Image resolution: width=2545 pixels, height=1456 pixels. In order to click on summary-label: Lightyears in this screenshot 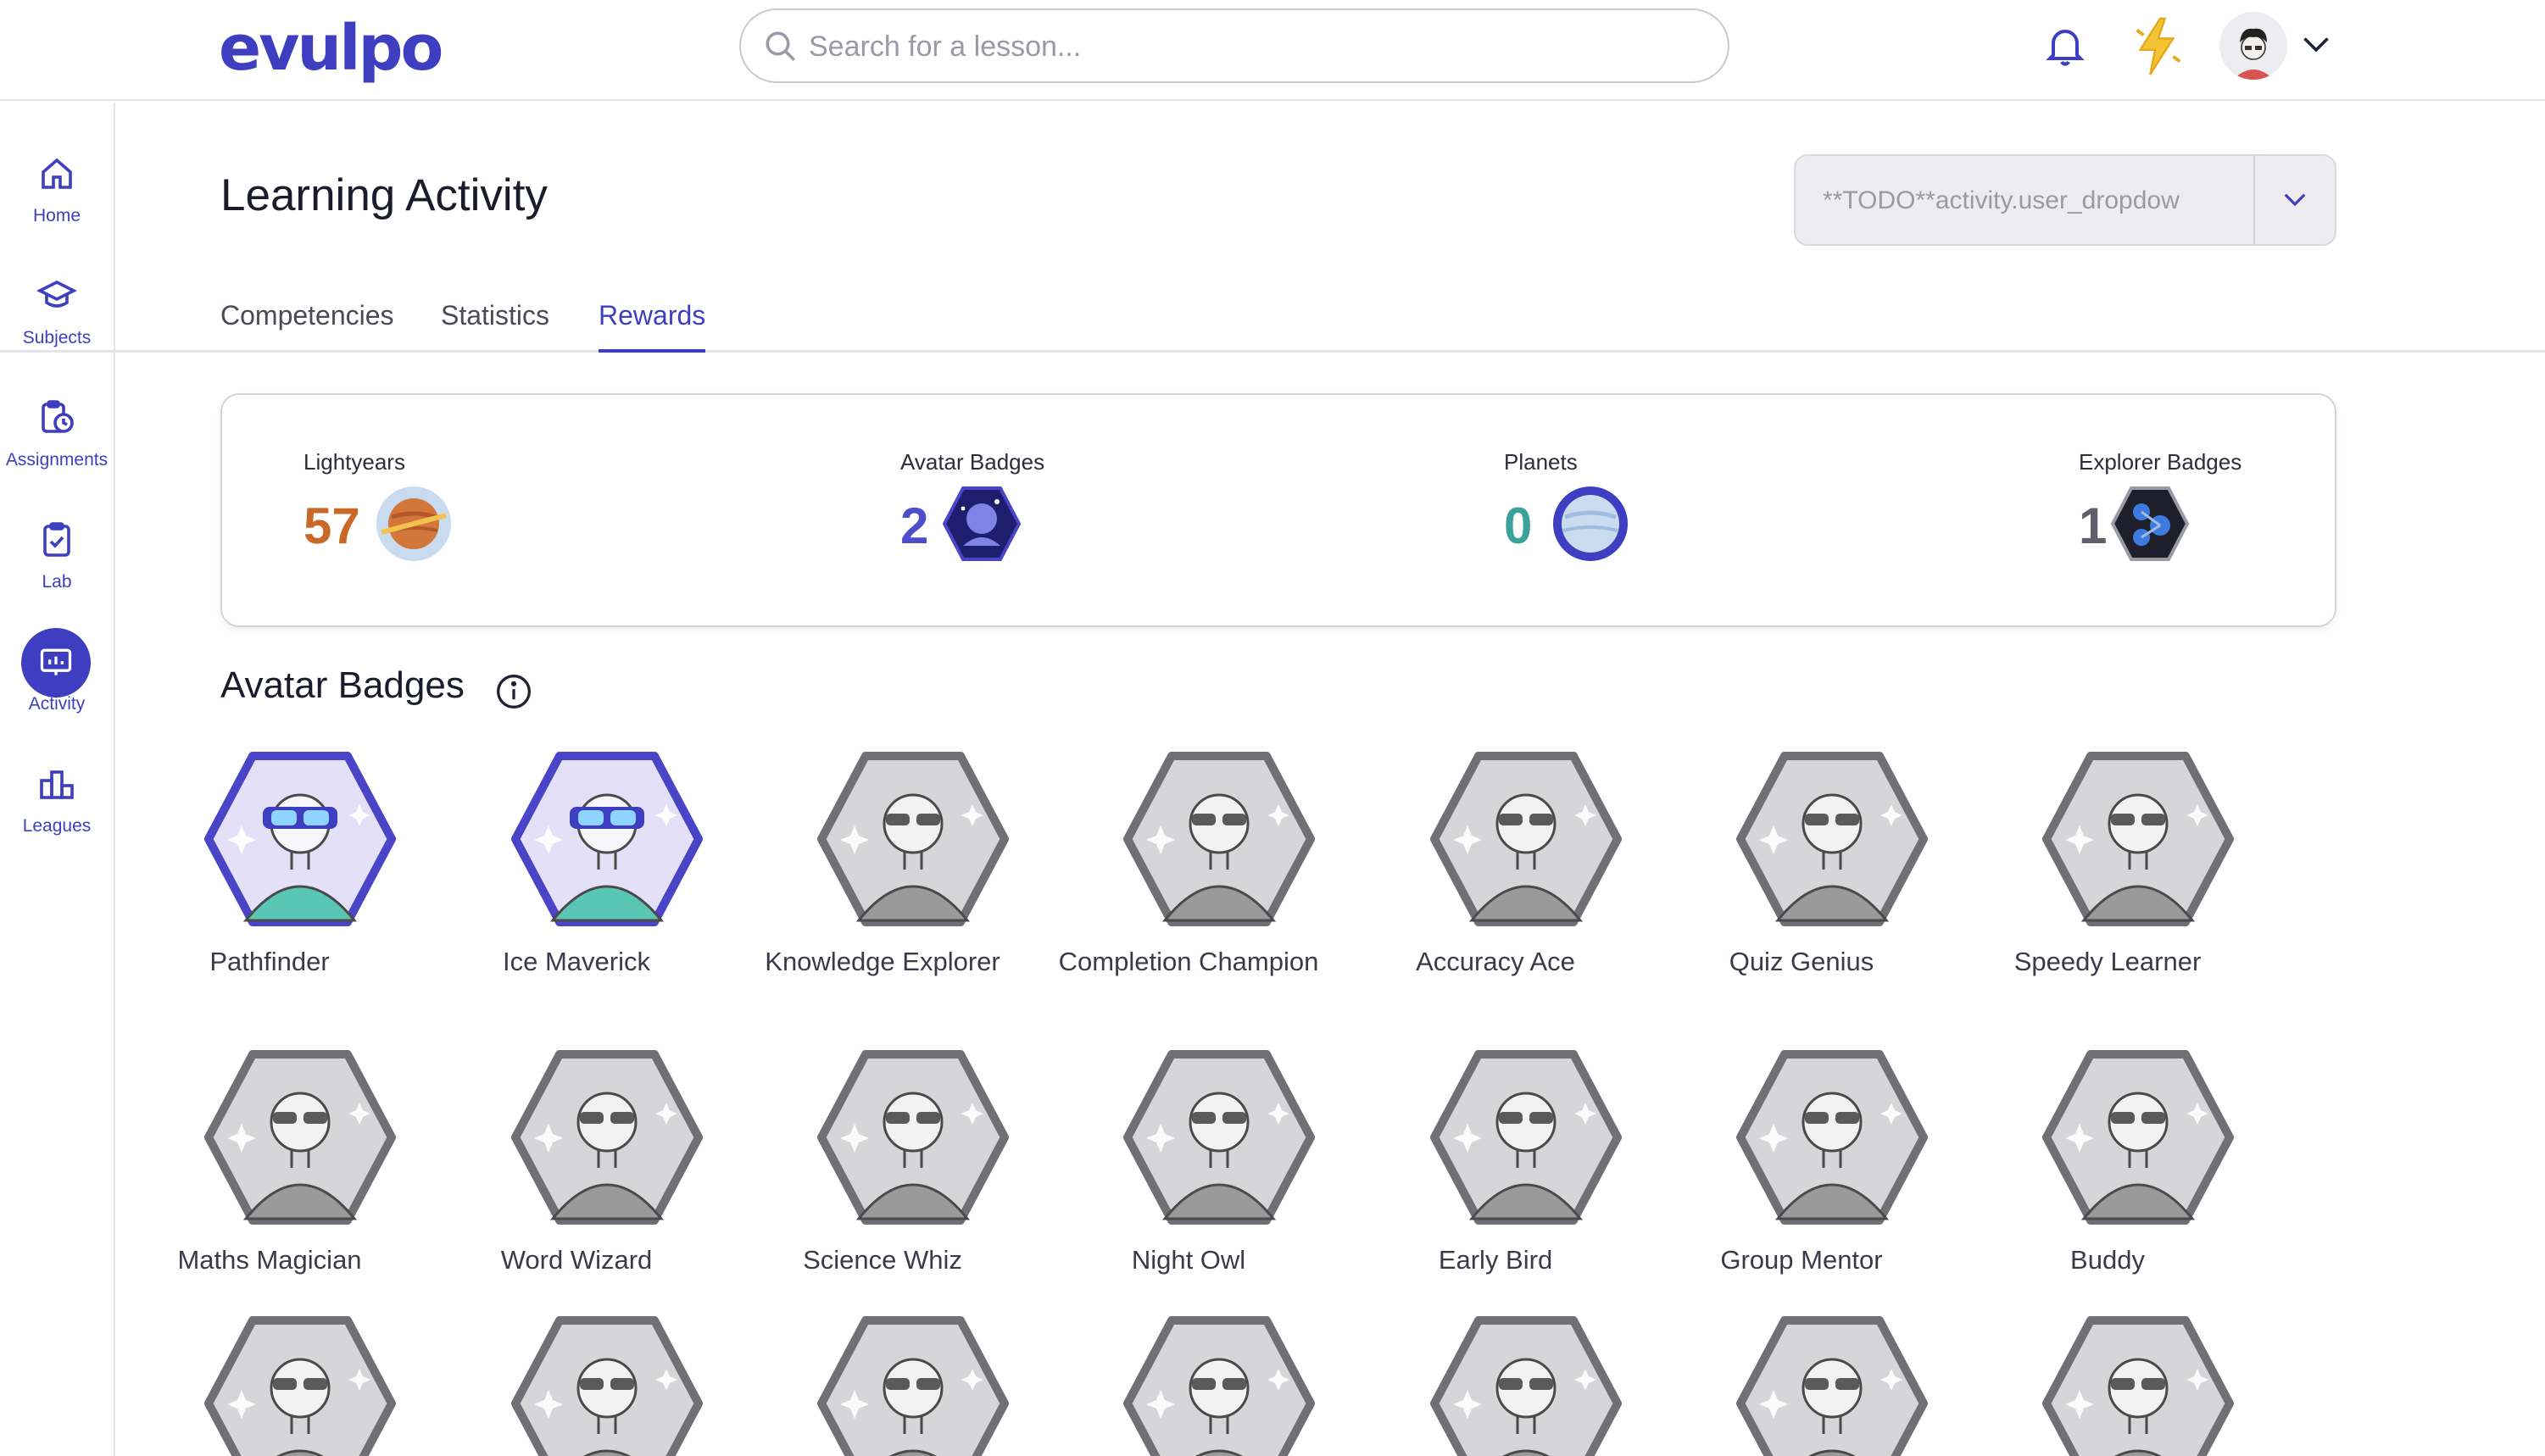, I will do `click(354, 462)`.